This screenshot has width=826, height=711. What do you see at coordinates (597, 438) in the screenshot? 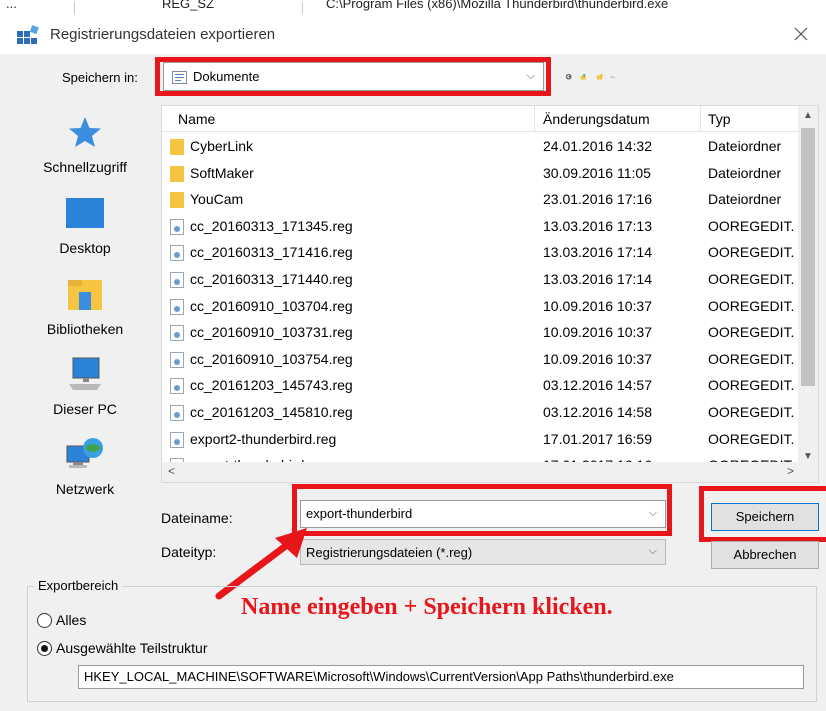
I see `file-date: 17.01.2017 16:59` at bounding box center [597, 438].